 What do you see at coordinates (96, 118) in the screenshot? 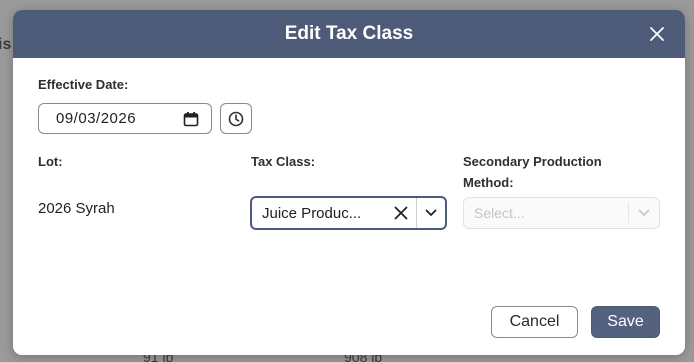
I see `effective-date-value: 09/03/2026` at bounding box center [96, 118].